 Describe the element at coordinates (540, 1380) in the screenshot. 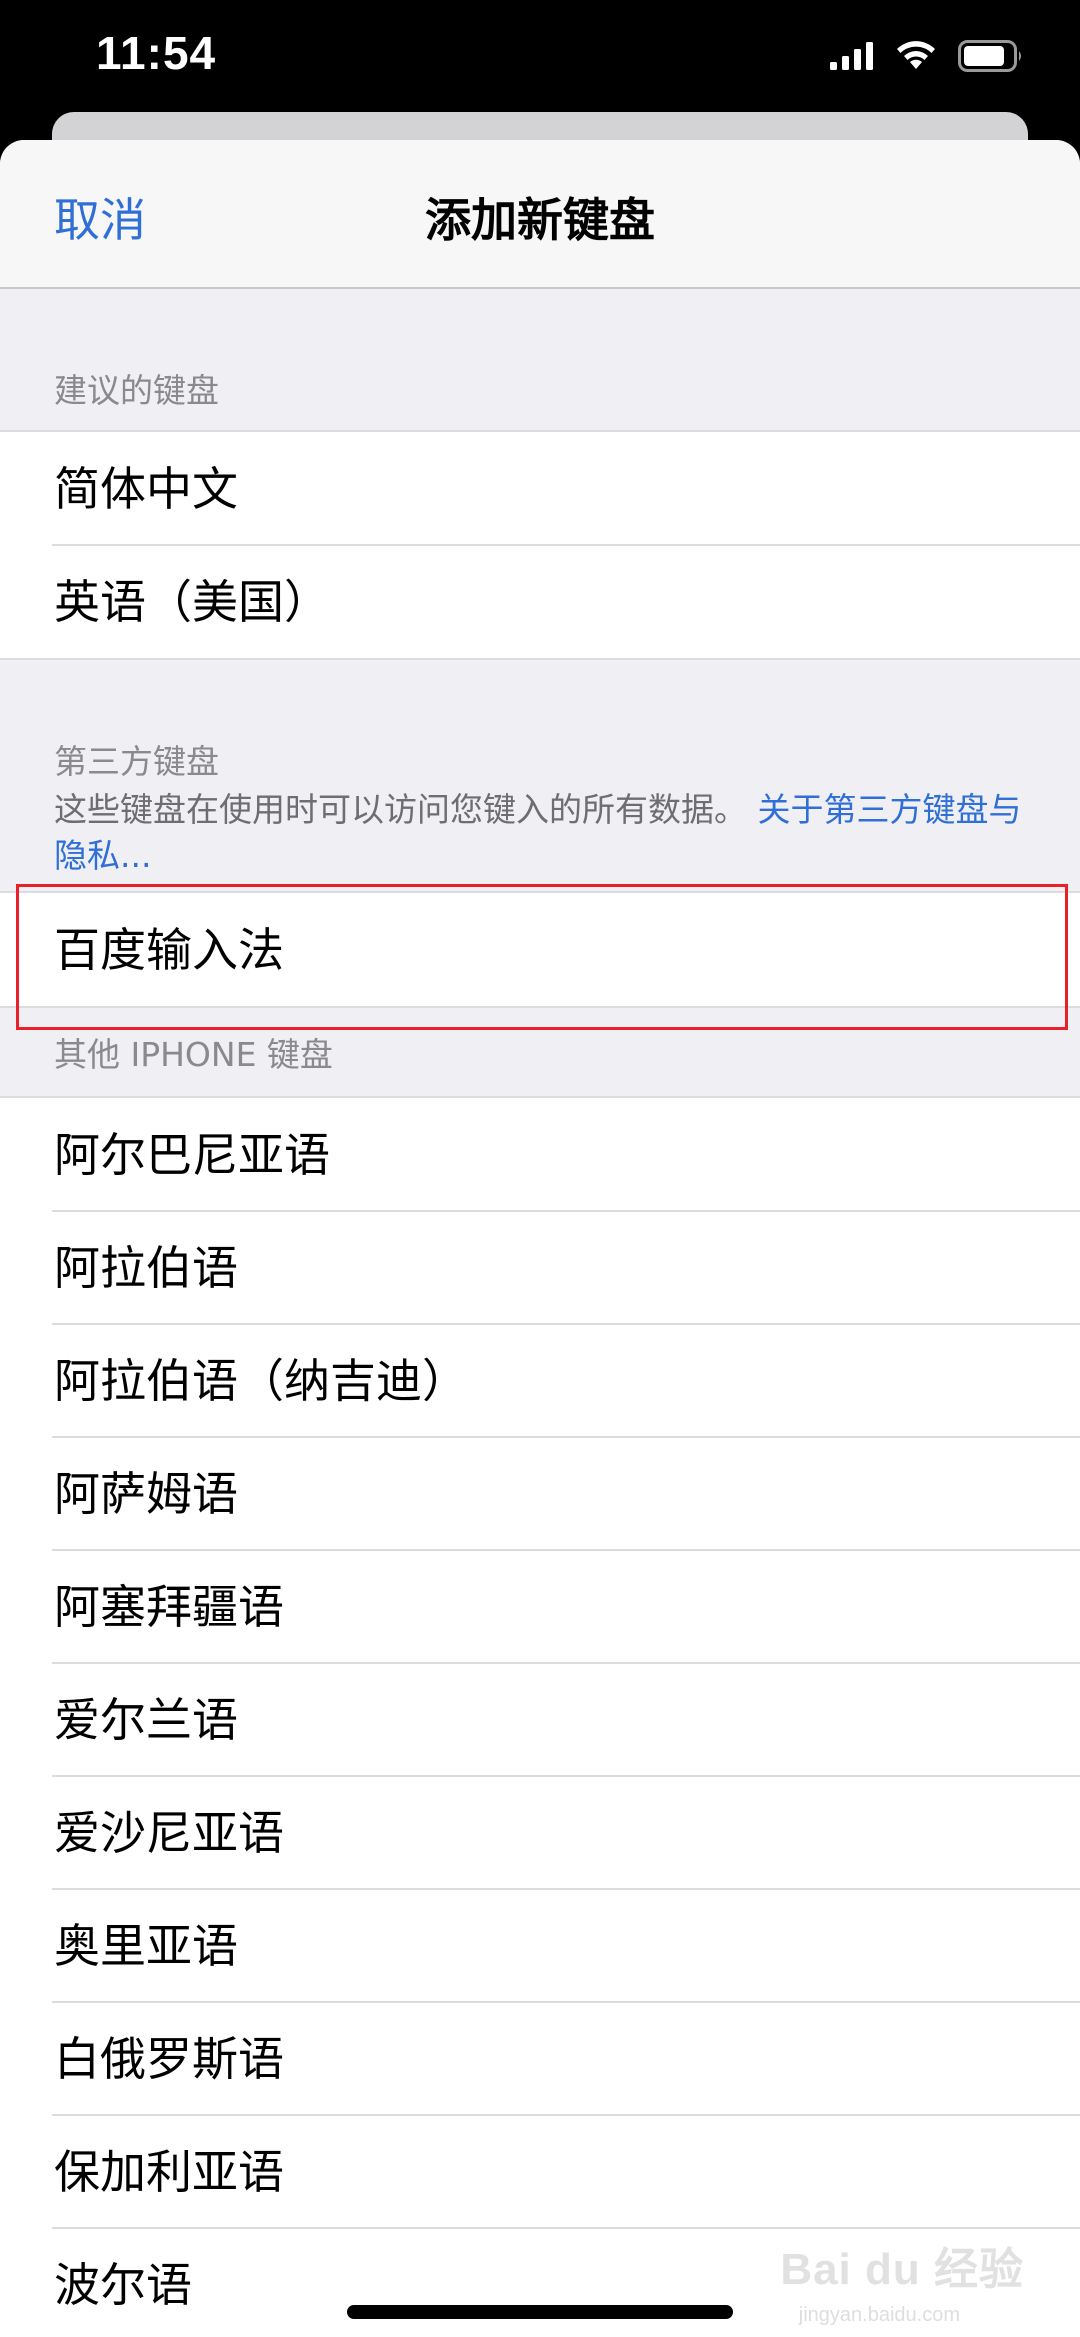

I see `keyboard-row: 阿拉伯语（纳吉迪）` at that location.